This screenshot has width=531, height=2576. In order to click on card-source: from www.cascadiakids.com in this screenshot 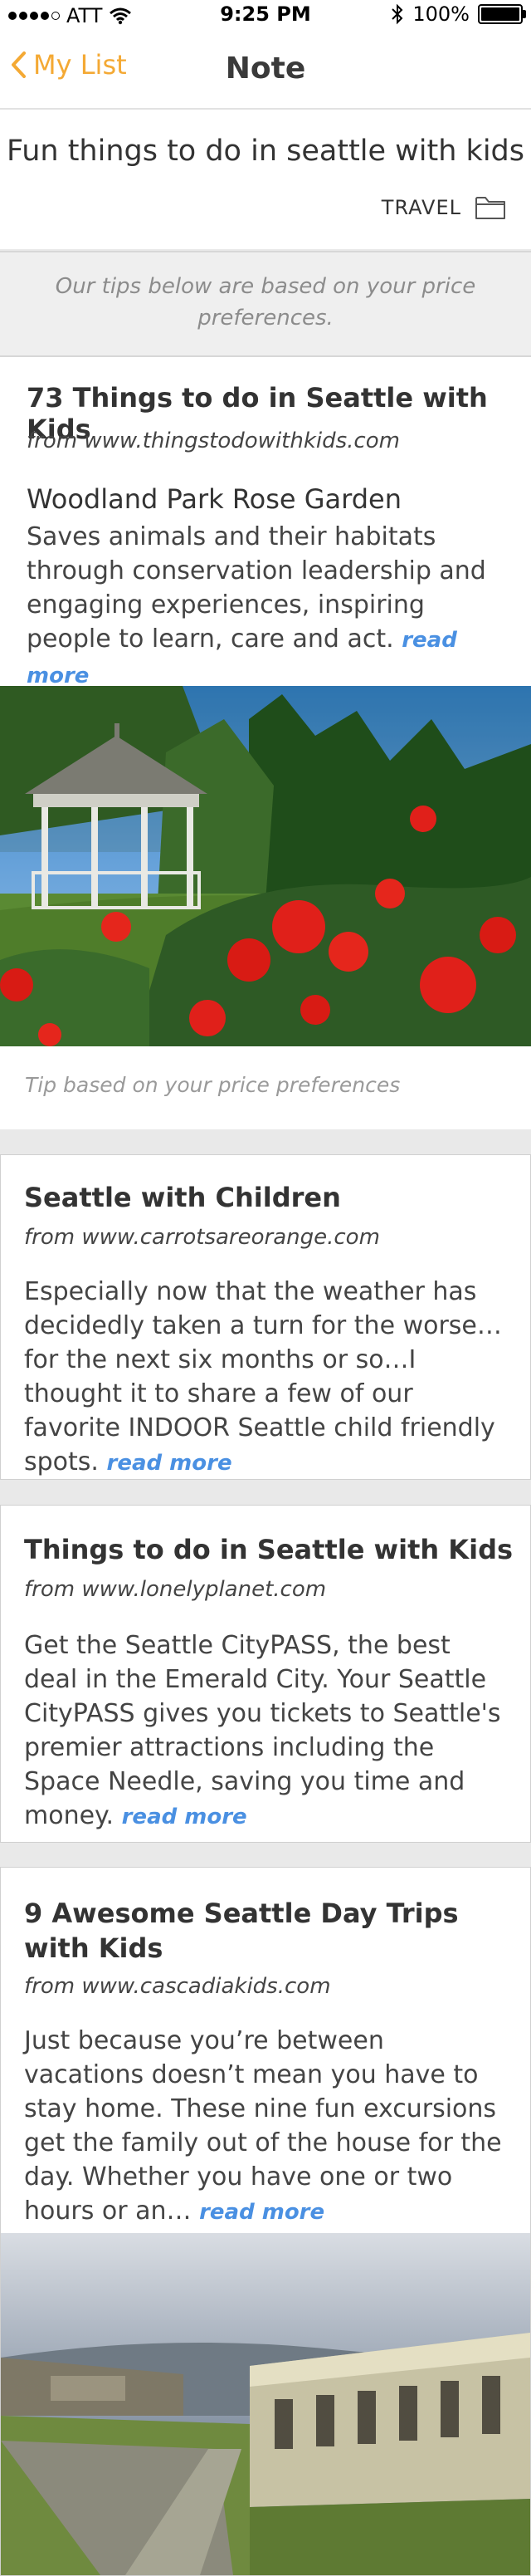, I will do `click(177, 1986)`.